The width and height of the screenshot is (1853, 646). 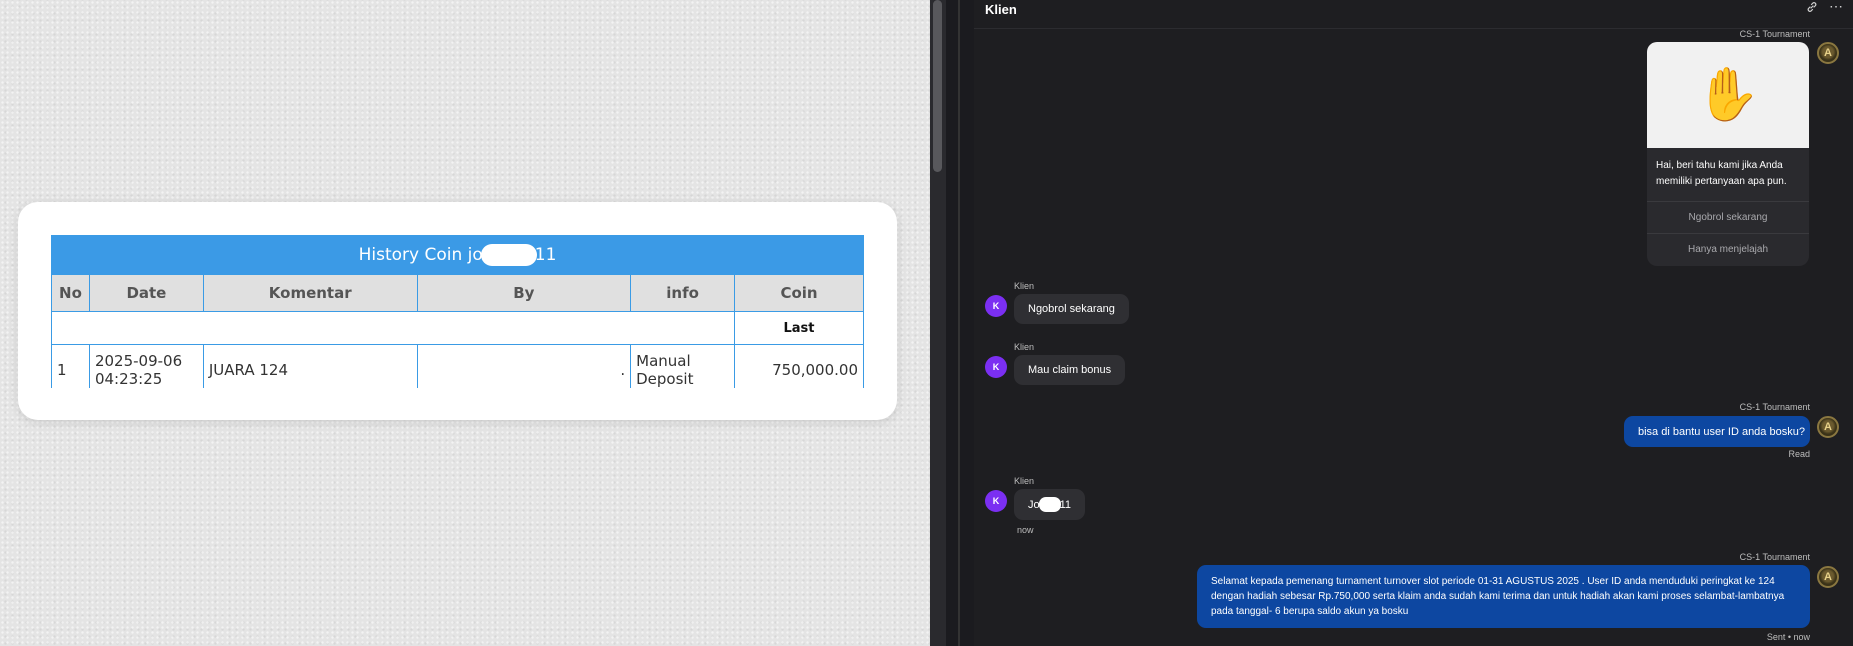 I want to click on history-last-row: Last, so click(x=457, y=328).